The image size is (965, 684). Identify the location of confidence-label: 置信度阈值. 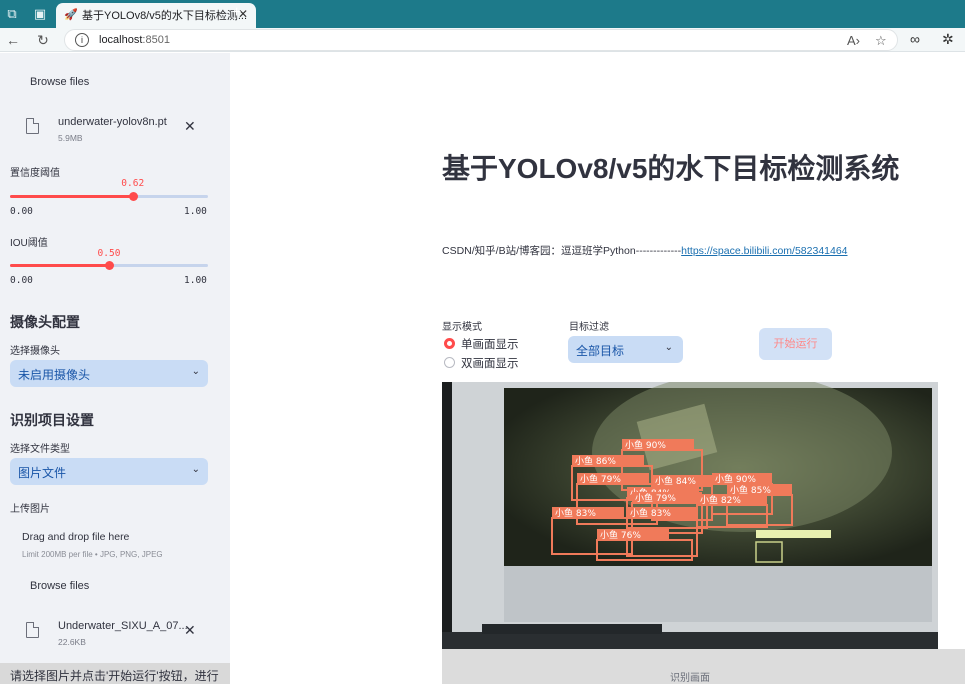
(35, 173).